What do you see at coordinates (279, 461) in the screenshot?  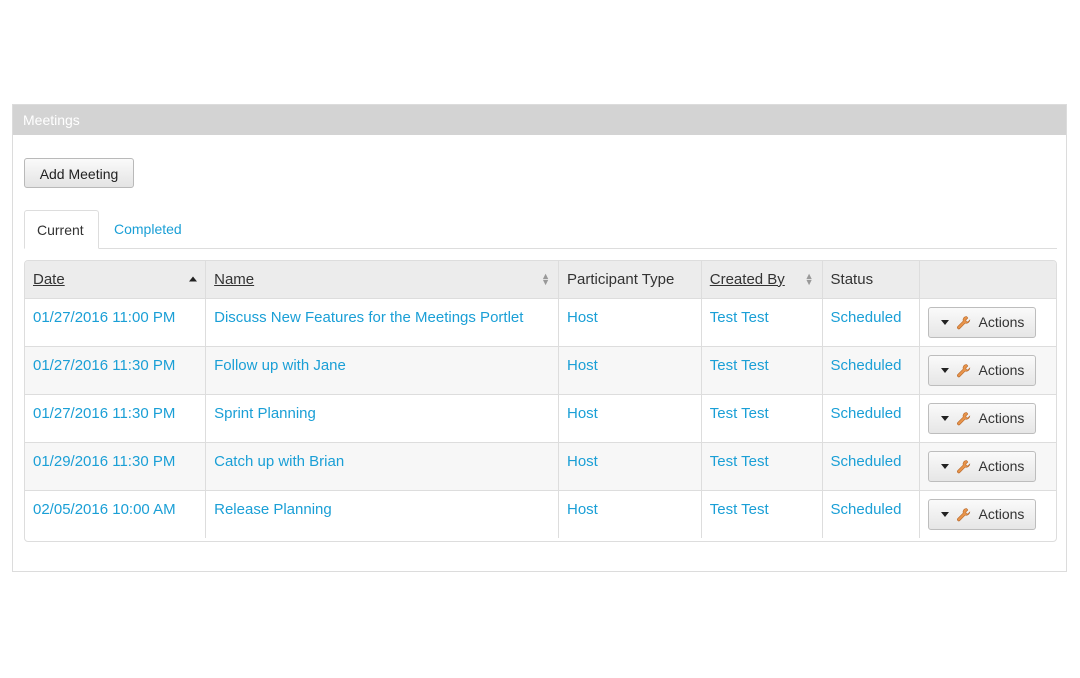 I see `meeting-name-link: Catch up with Brian` at bounding box center [279, 461].